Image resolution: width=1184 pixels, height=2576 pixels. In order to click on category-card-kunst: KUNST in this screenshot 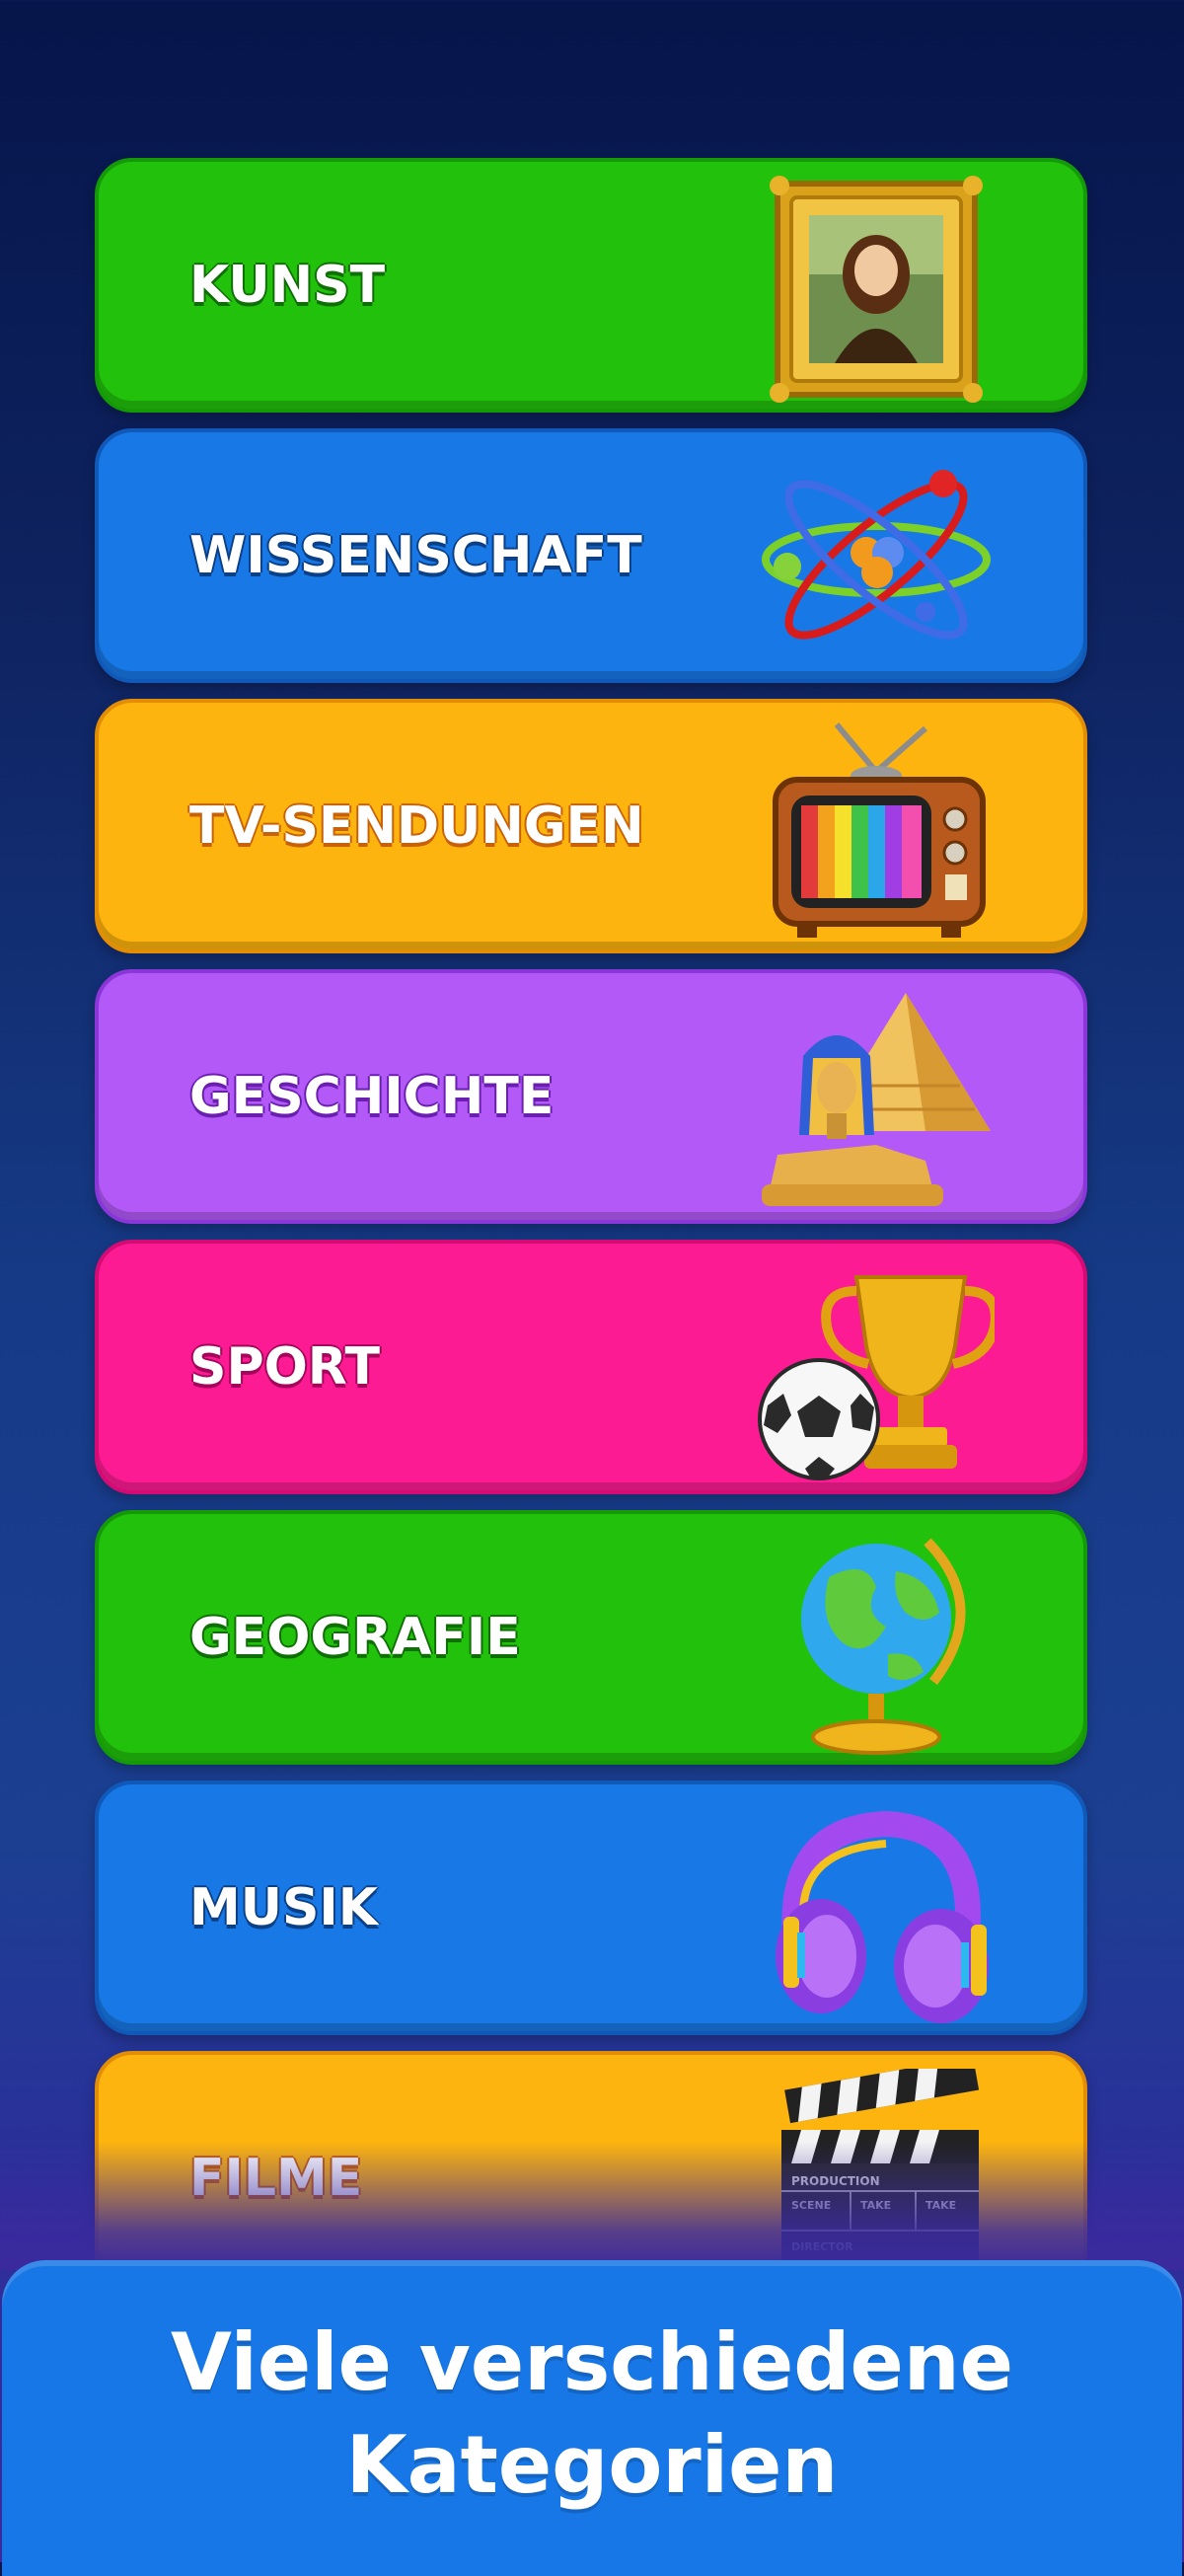, I will do `click(591, 285)`.